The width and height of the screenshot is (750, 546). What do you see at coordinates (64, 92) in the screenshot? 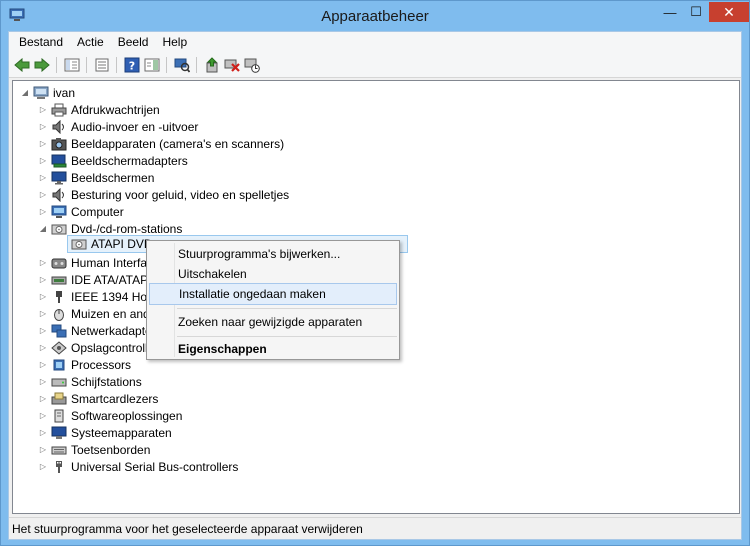
I see `tree-node-label: ivan` at bounding box center [64, 92].